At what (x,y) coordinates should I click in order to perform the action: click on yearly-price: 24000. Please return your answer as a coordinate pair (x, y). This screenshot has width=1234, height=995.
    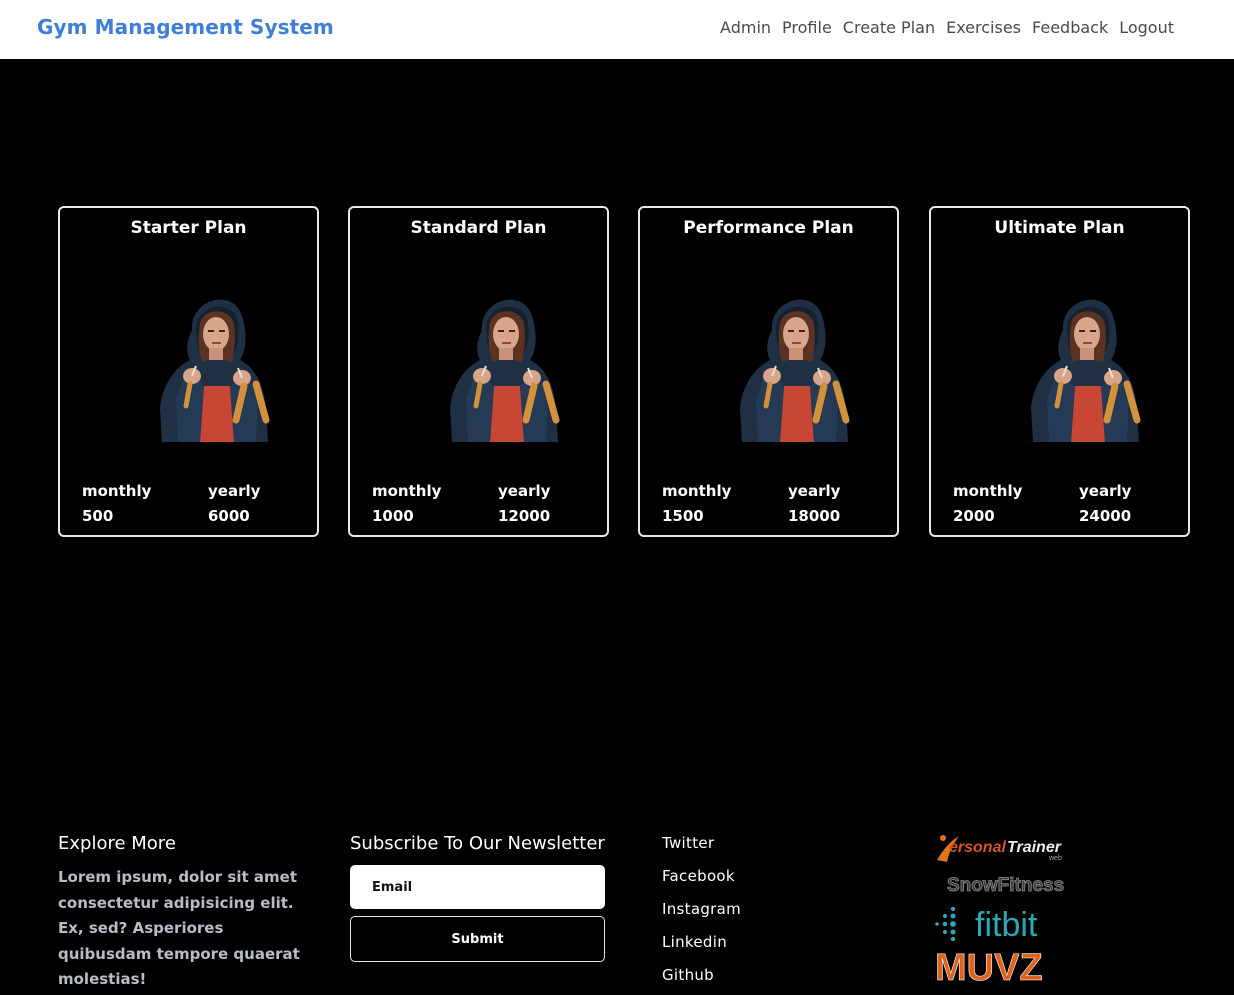
    Looking at the image, I should click on (1105, 516).